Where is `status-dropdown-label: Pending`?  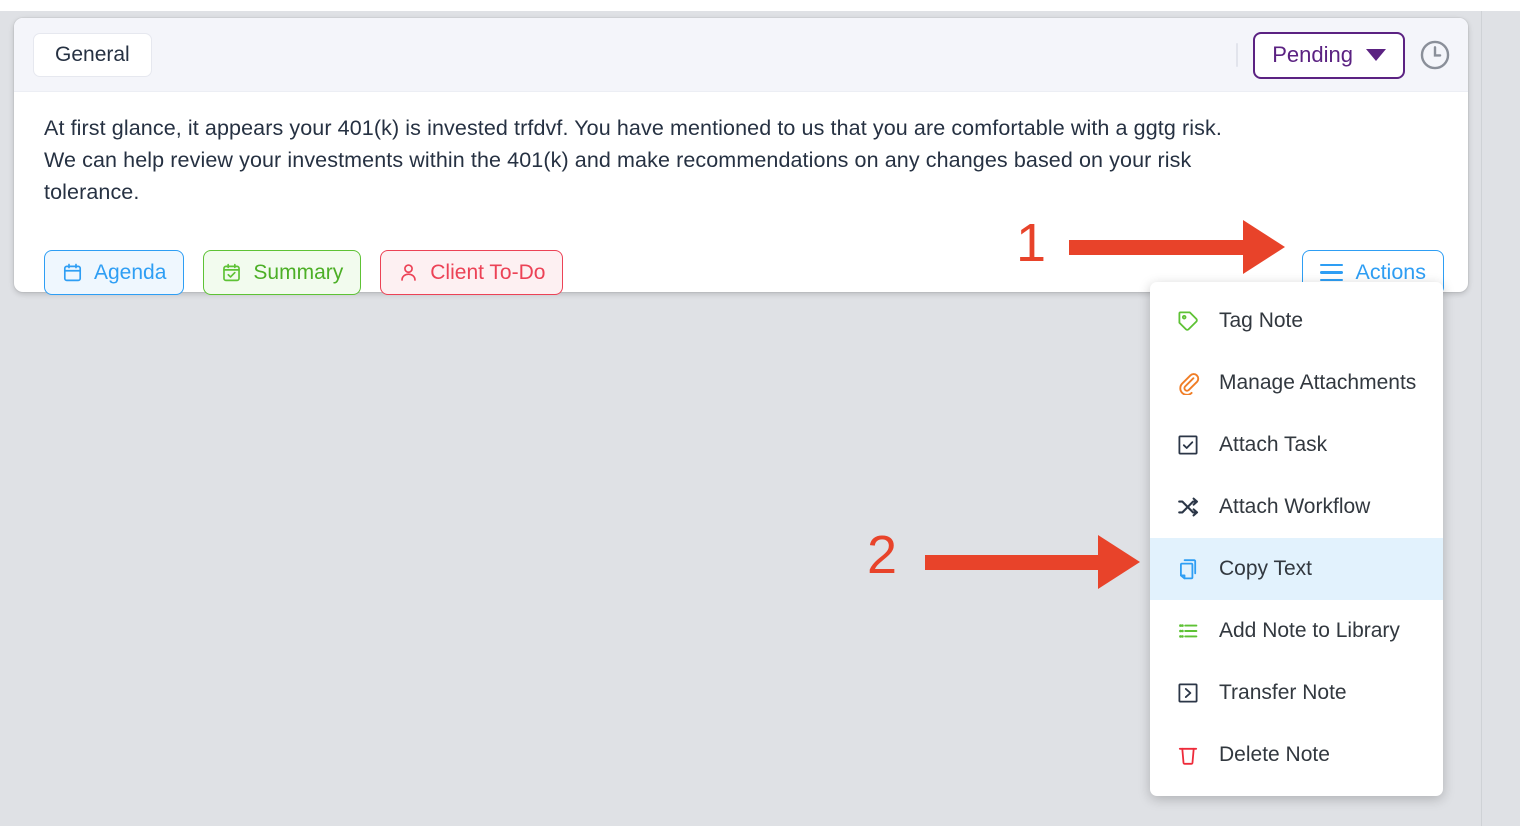 status-dropdown-label: Pending is located at coordinates (1312, 54).